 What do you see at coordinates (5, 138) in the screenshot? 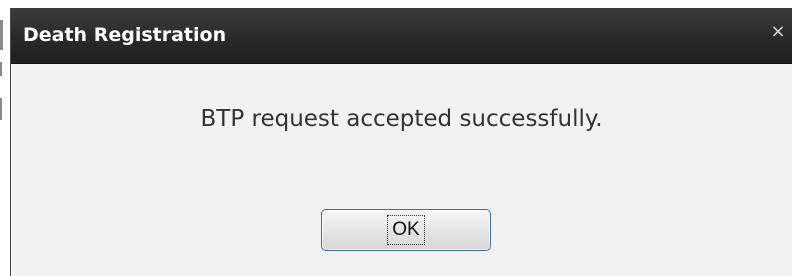
I see `background-page-edge` at bounding box center [5, 138].